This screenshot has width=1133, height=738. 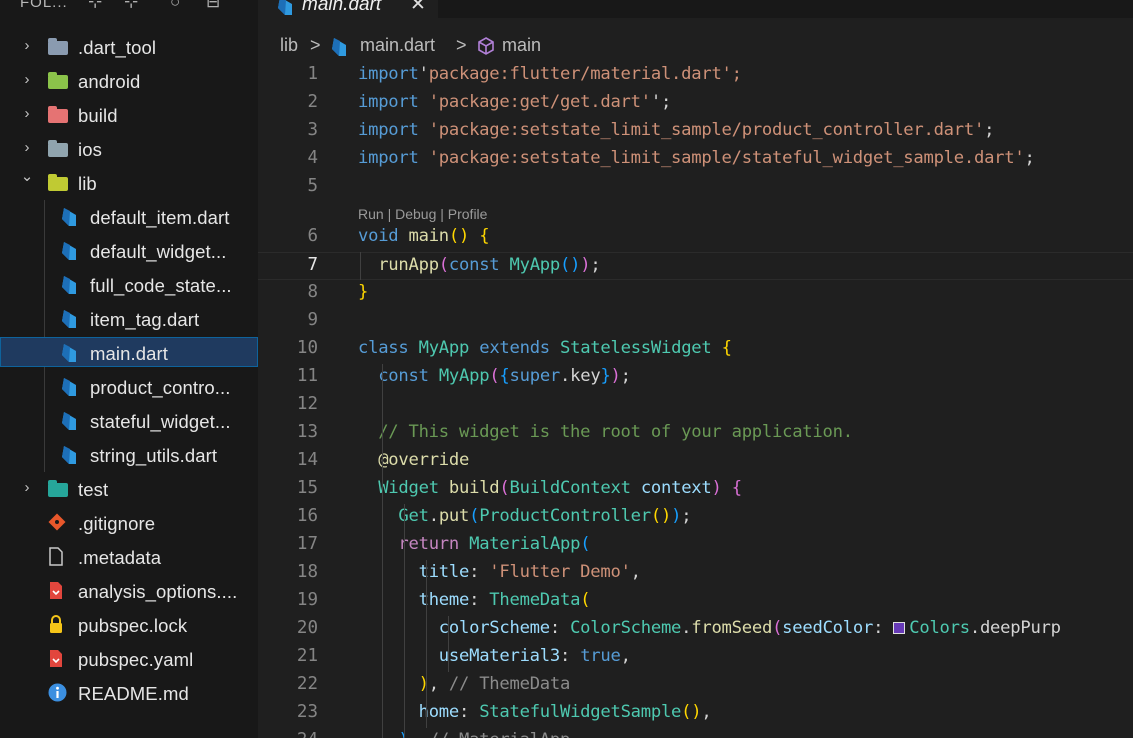 What do you see at coordinates (989, 130) in the screenshot?
I see `code-token: ;` at bounding box center [989, 130].